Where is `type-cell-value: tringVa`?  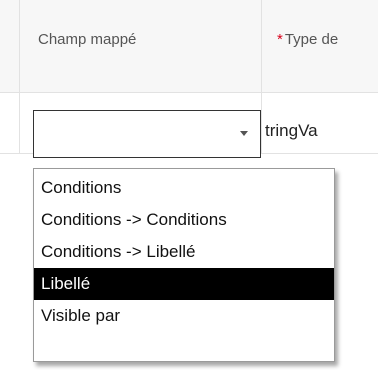 type-cell-value: tringVa is located at coordinates (291, 130).